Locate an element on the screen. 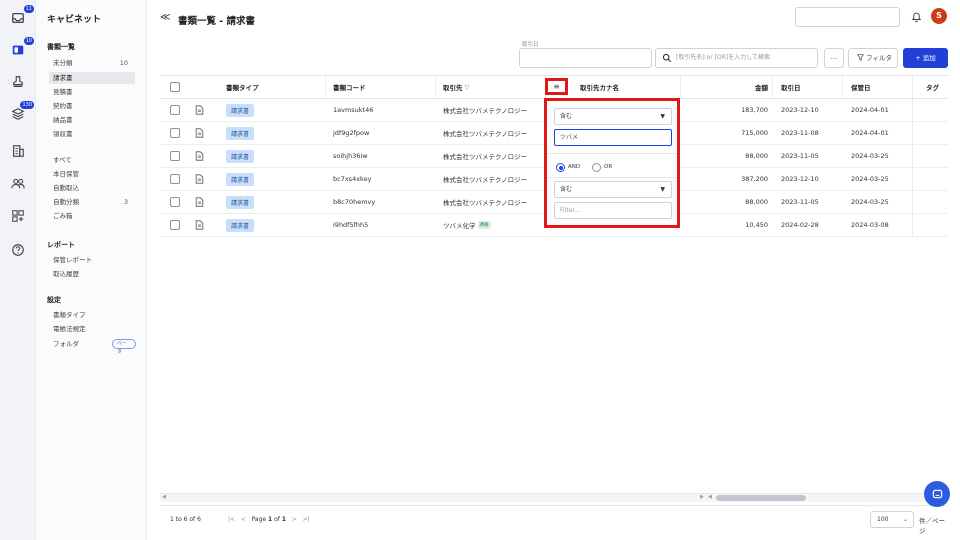 The image size is (960, 540). sidebar-item-count: 10 is located at coordinates (123, 63).